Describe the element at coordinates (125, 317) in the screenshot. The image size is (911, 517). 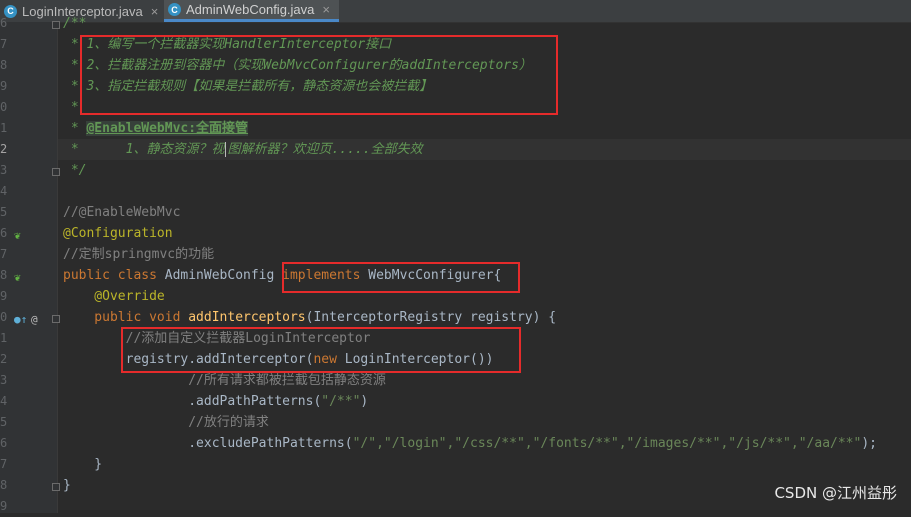
I see `keyword: public void` at that location.